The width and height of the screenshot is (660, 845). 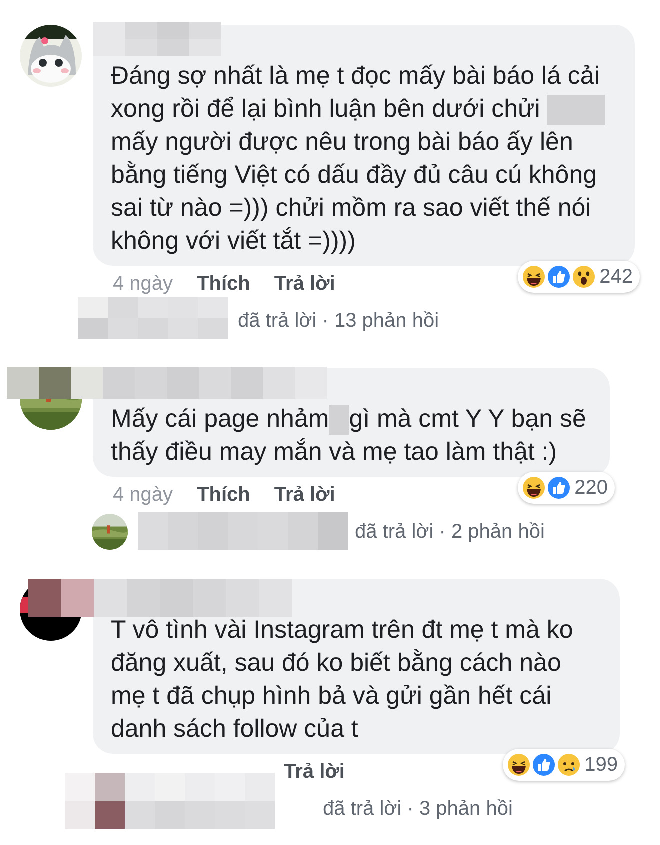 What do you see at coordinates (418, 809) in the screenshot?
I see `replies-link: đã trả lời · 3 phản hồi` at bounding box center [418, 809].